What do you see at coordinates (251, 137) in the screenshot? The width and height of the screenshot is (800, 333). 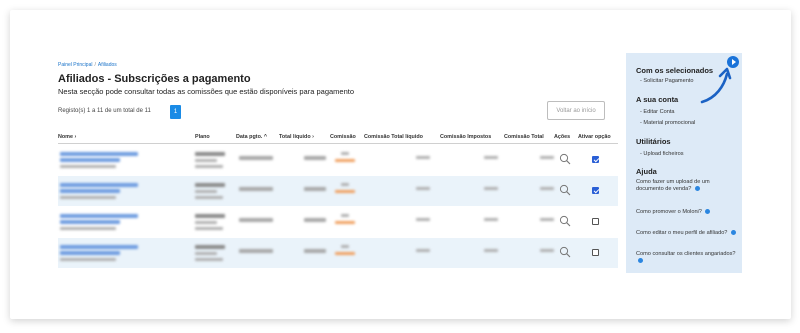 I see `col-payment-date: Data pgto. ^` at bounding box center [251, 137].